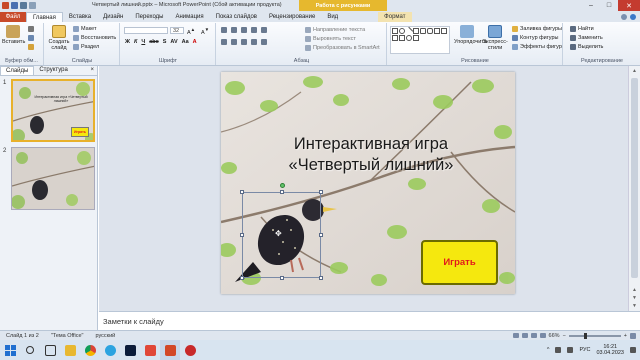  Describe the element at coordinates (53, 70) in the screenshot. I see `tab-outline: Структура` at that location.